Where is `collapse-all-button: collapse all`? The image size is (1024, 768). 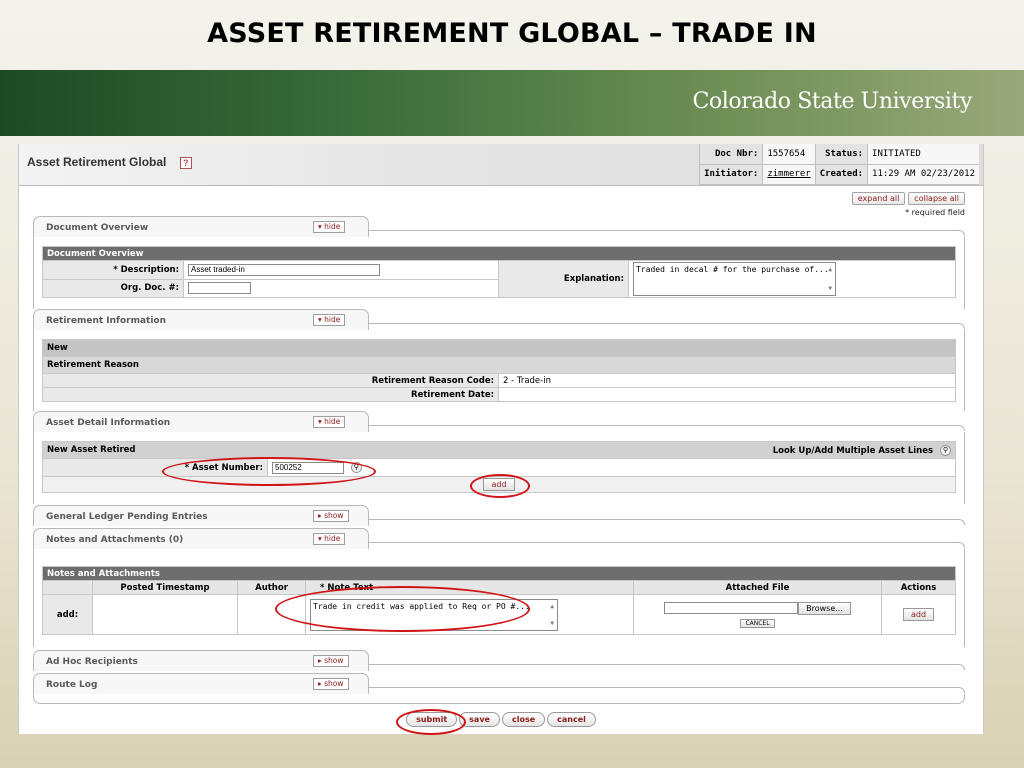
collapse-all-button: collapse all is located at coordinates (936, 198).